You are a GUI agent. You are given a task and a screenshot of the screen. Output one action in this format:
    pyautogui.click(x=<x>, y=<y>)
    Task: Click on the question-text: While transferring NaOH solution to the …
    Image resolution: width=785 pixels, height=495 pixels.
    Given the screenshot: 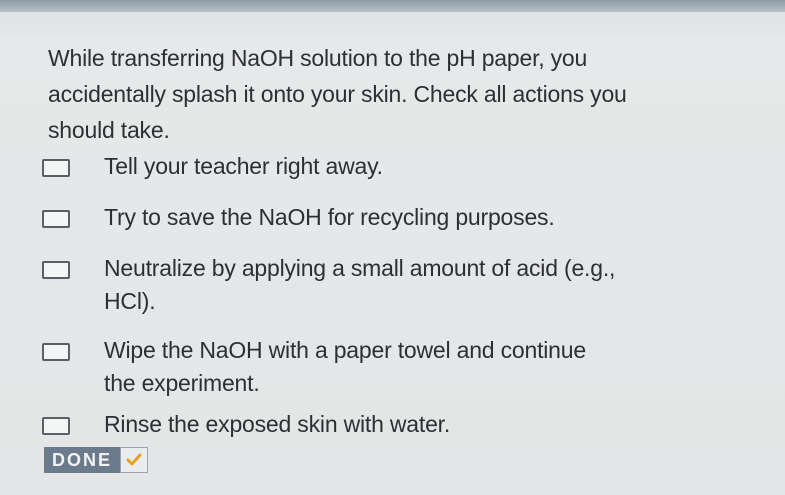 What is the action you would take?
    pyautogui.click(x=337, y=94)
    